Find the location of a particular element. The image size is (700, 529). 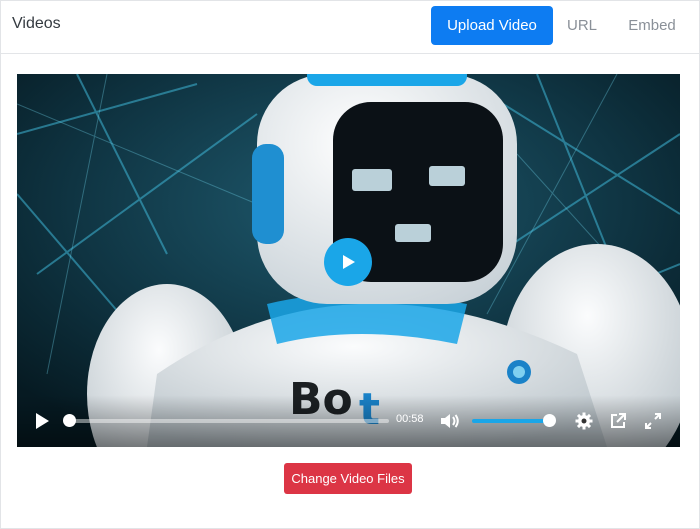

tab-upload-video: Upload Video is located at coordinates (492, 25).